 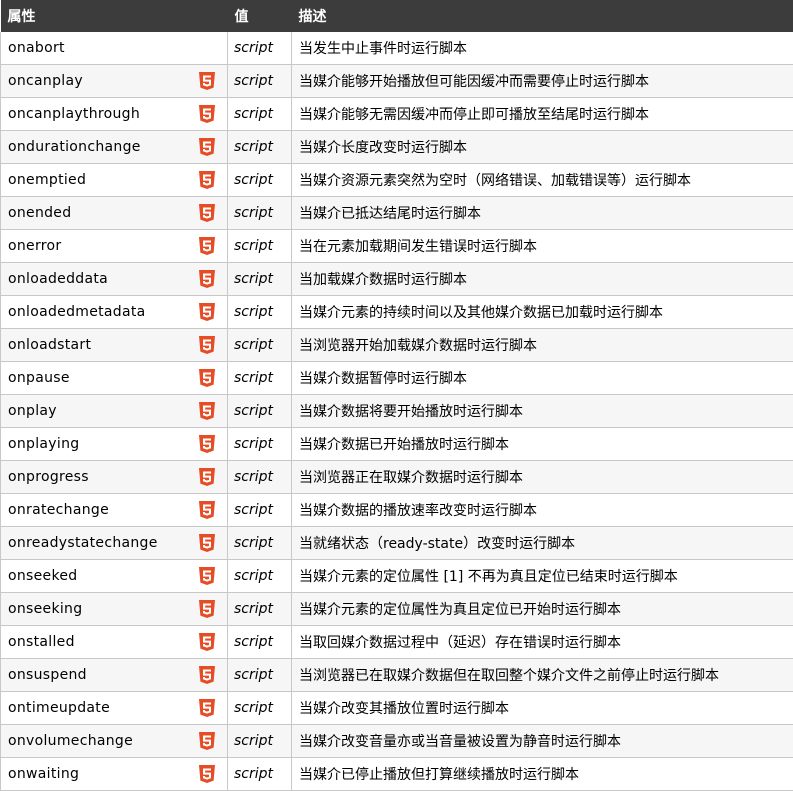 I want to click on attribute-cell: onplay, so click(x=114, y=411).